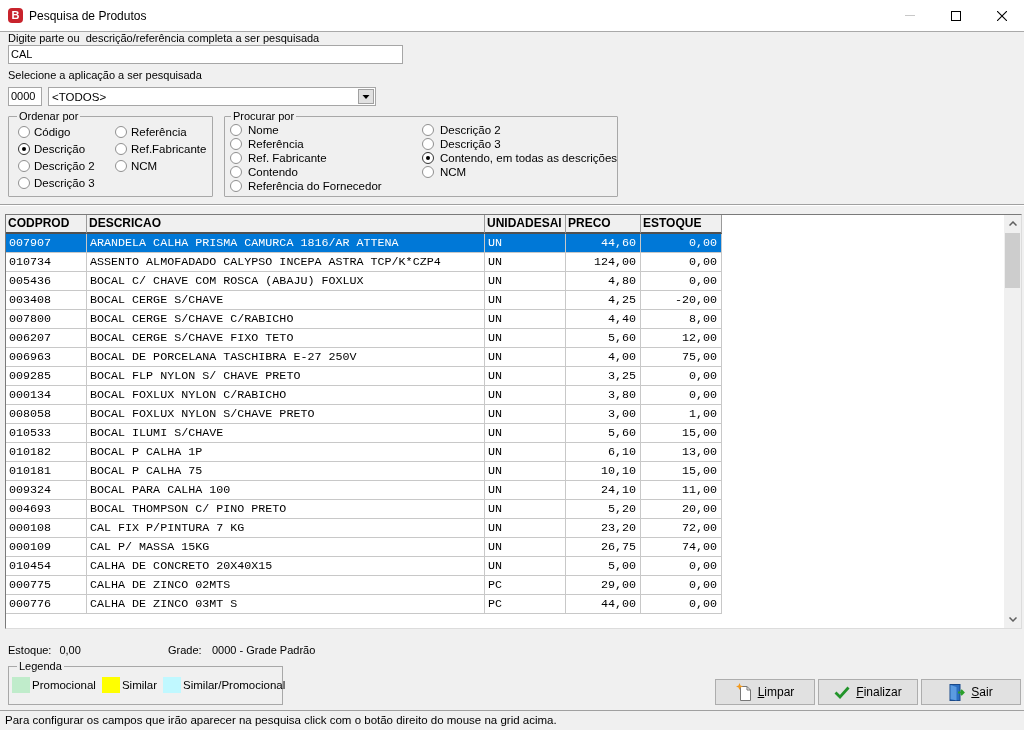  Describe the element at coordinates (364, 471) in the screenshot. I see `table-row: 010181 BOCAL P CALHA 75 UN 10,10 15,00` at that location.